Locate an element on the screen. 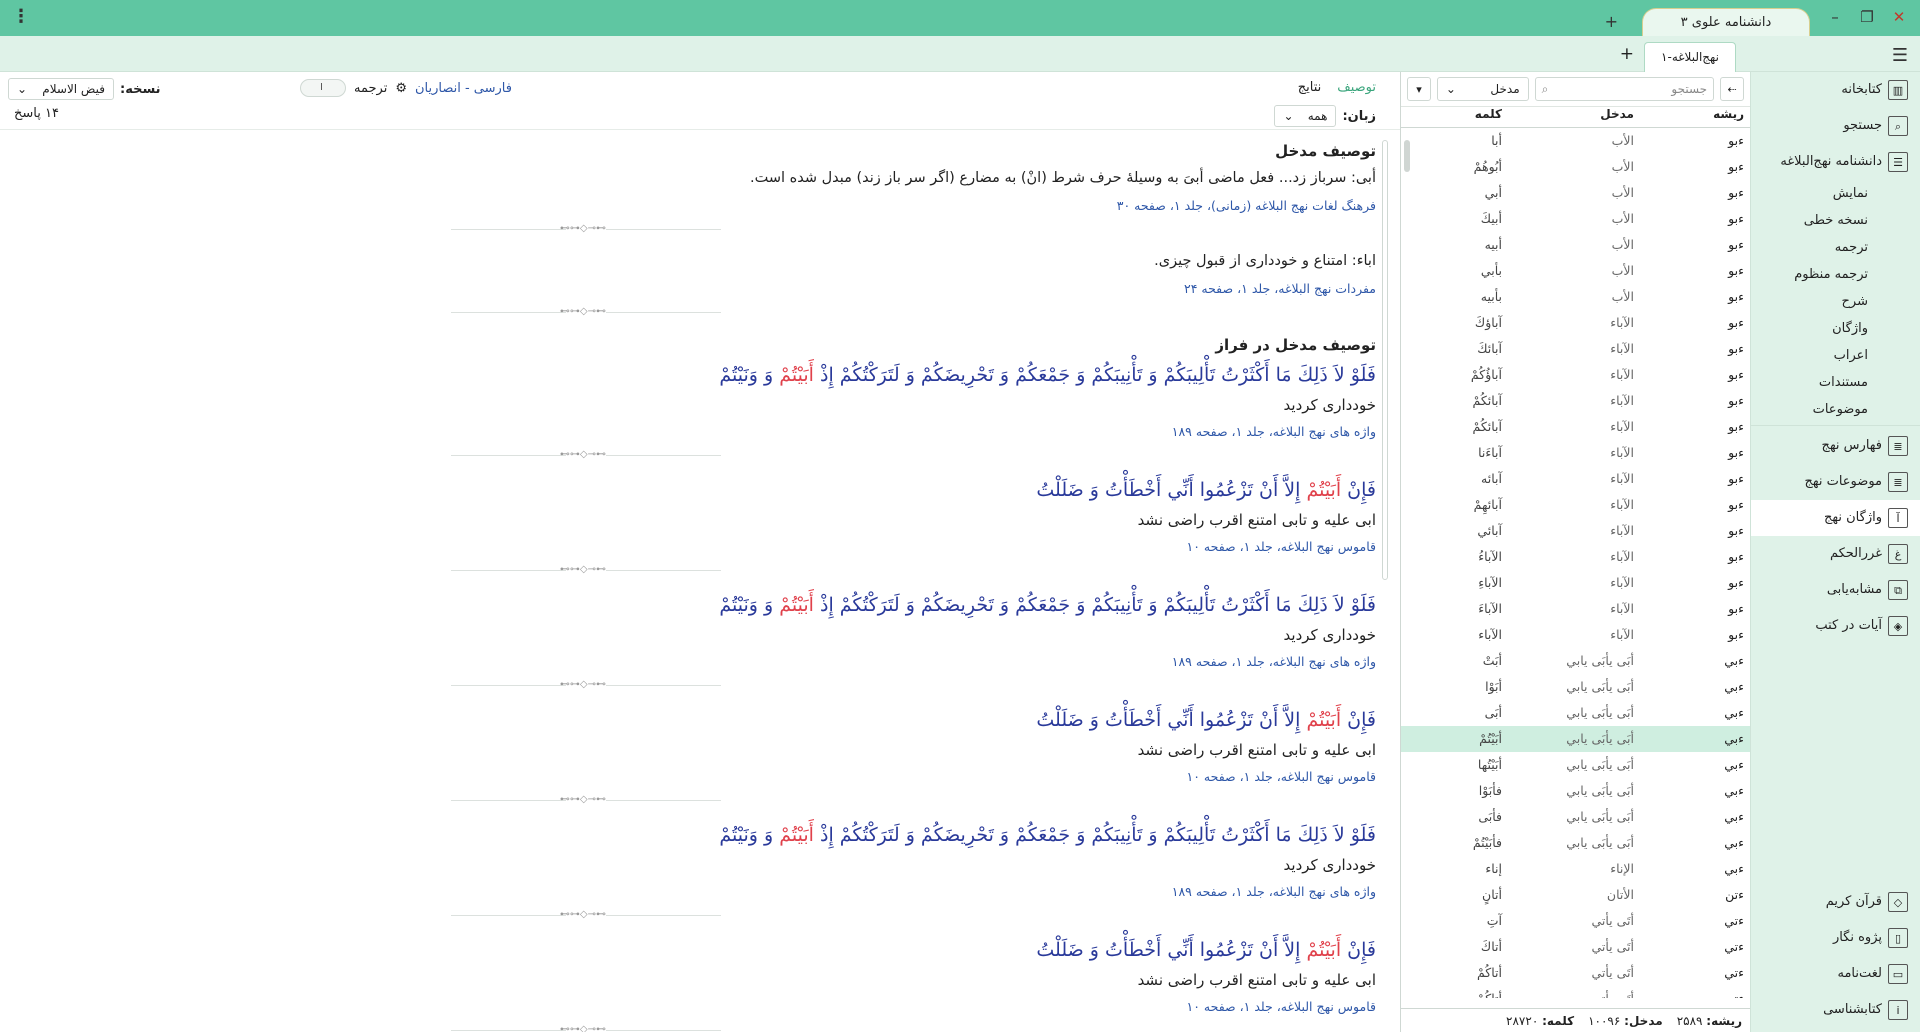 The width and height of the screenshot is (1920, 1032). list-scrollbar is located at coordinates (1407, 565).